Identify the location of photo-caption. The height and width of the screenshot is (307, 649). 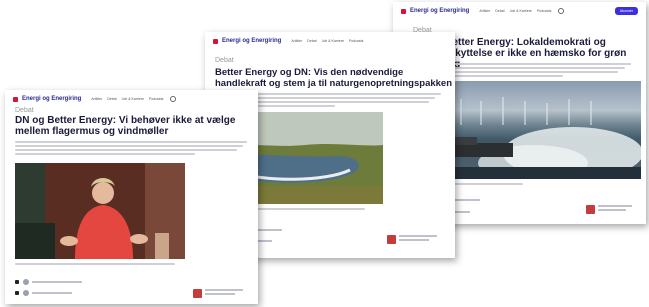
(95, 264).